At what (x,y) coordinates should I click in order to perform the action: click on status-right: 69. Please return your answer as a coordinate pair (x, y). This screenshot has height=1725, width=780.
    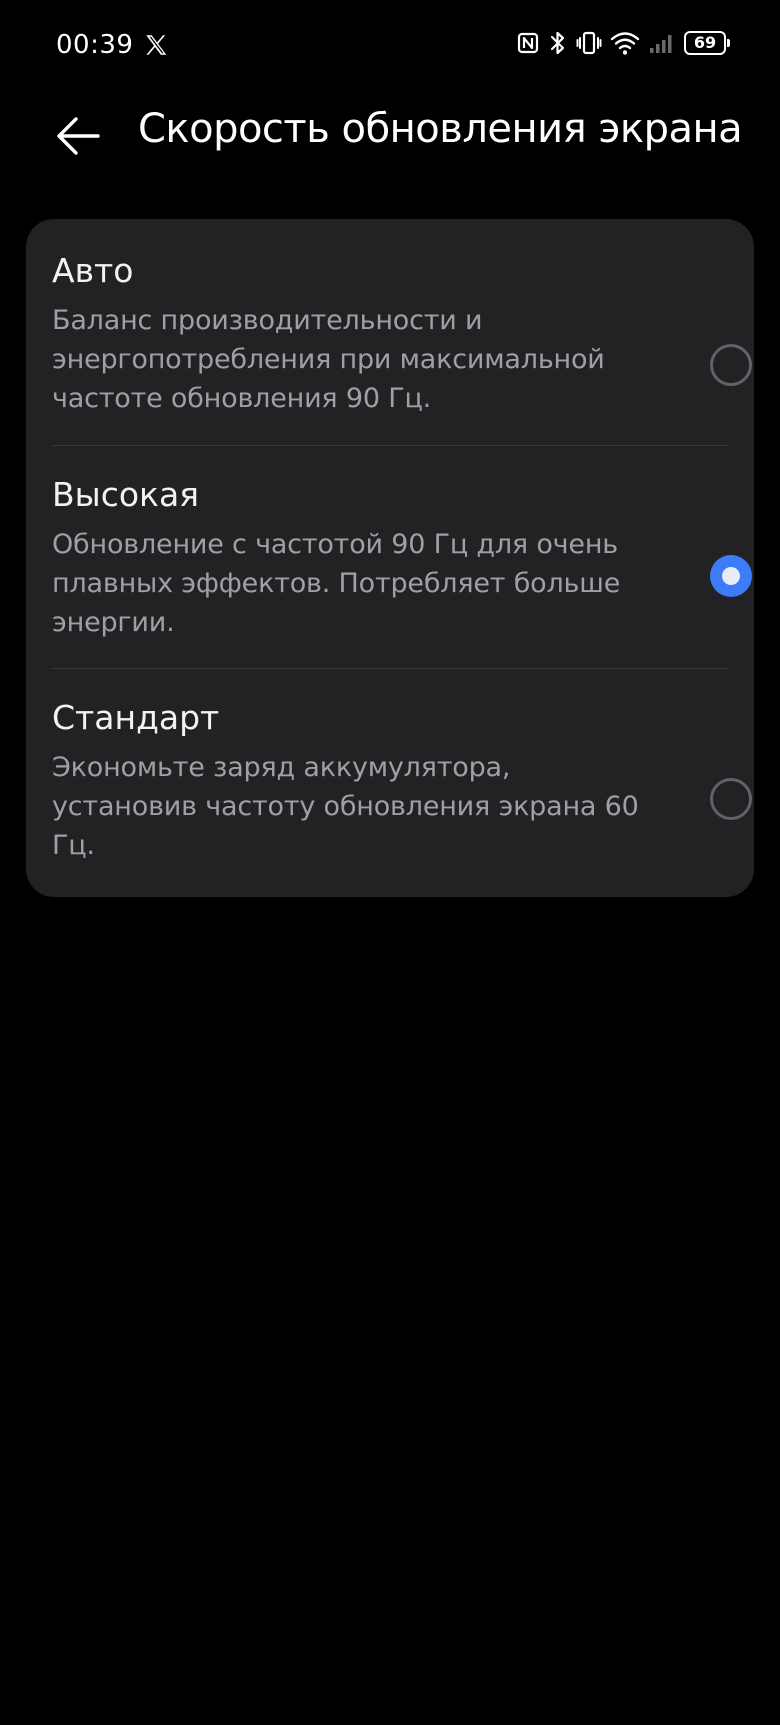
    Looking at the image, I should click on (623, 43).